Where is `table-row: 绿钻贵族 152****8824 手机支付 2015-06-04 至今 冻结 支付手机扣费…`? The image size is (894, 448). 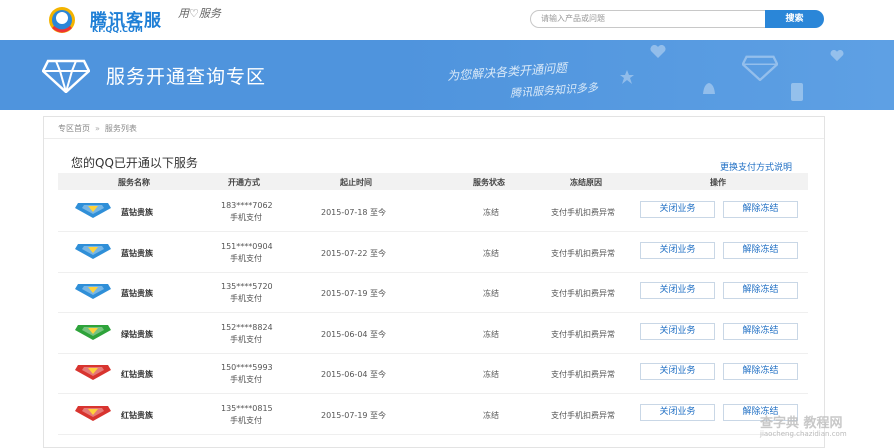 table-row: 绿钻贵族 152****8824 手机支付 2015-06-04 至今 冻结 支付手机扣费… is located at coordinates (433, 333).